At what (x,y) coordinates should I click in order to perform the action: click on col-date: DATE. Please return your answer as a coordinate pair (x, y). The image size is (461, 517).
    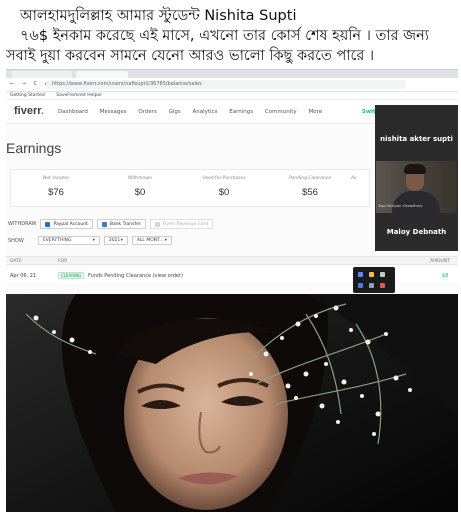
    Looking at the image, I should click on (16, 261).